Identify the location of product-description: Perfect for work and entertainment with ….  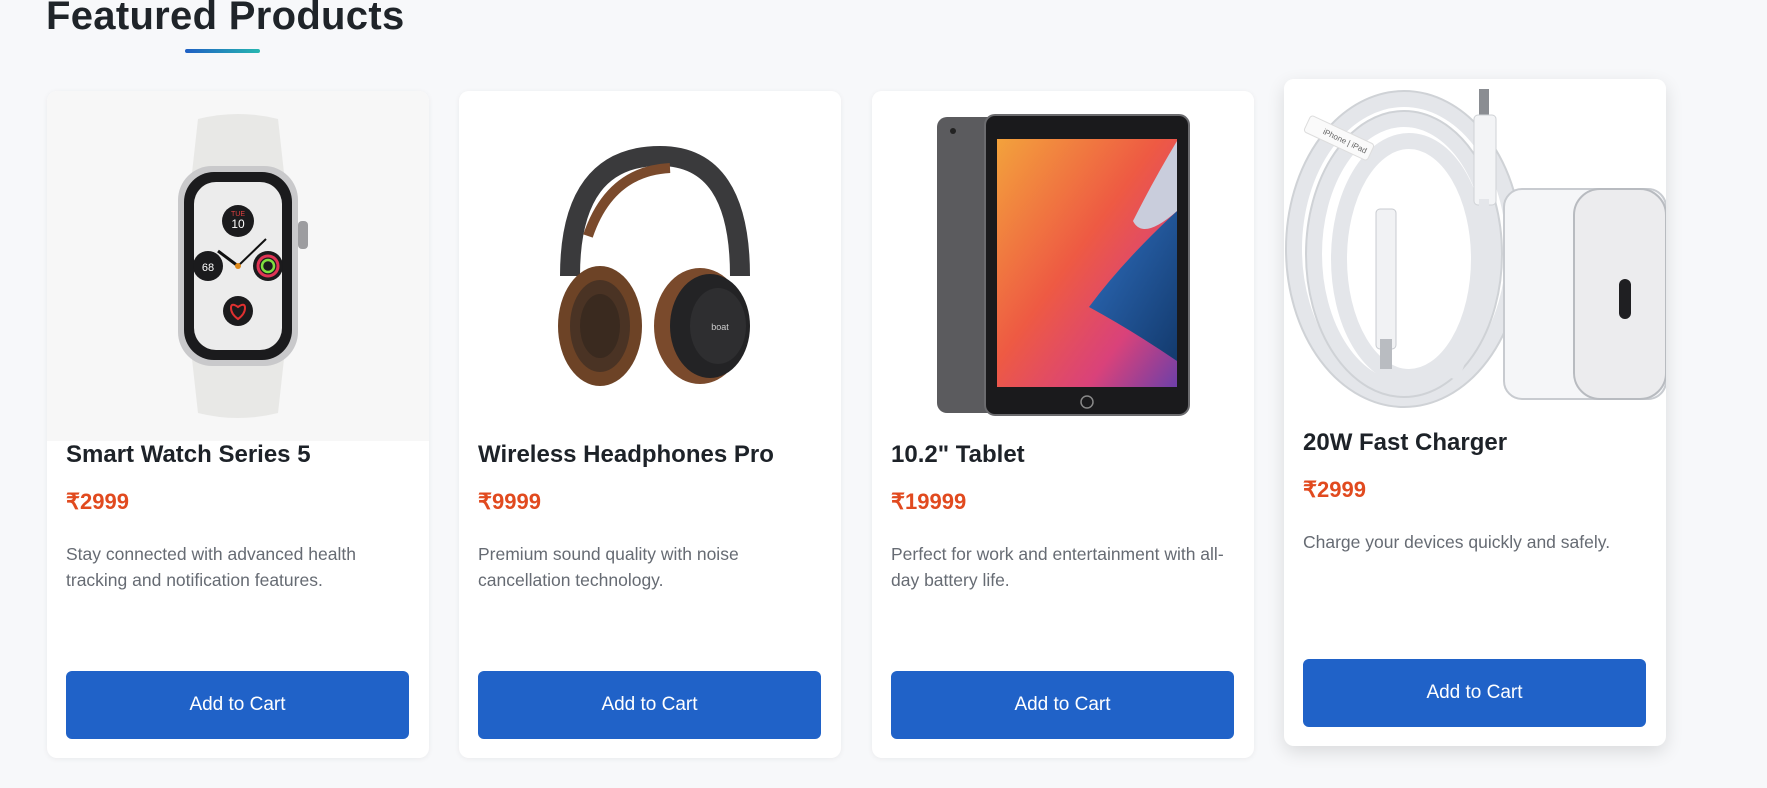
(1057, 567).